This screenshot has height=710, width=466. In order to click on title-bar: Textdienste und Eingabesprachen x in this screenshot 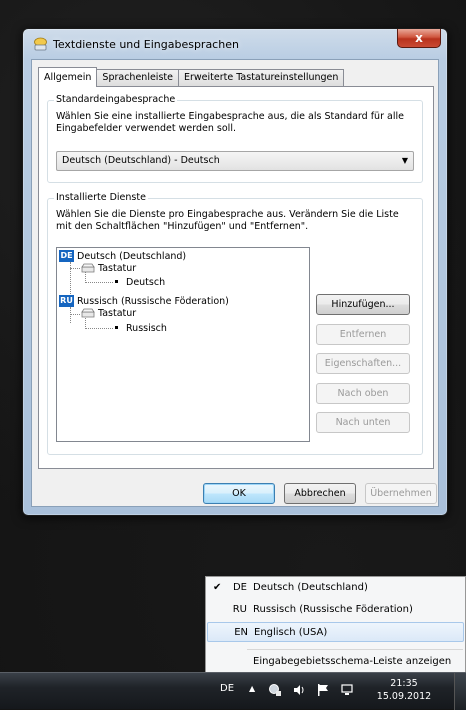, I will do `click(235, 44)`.